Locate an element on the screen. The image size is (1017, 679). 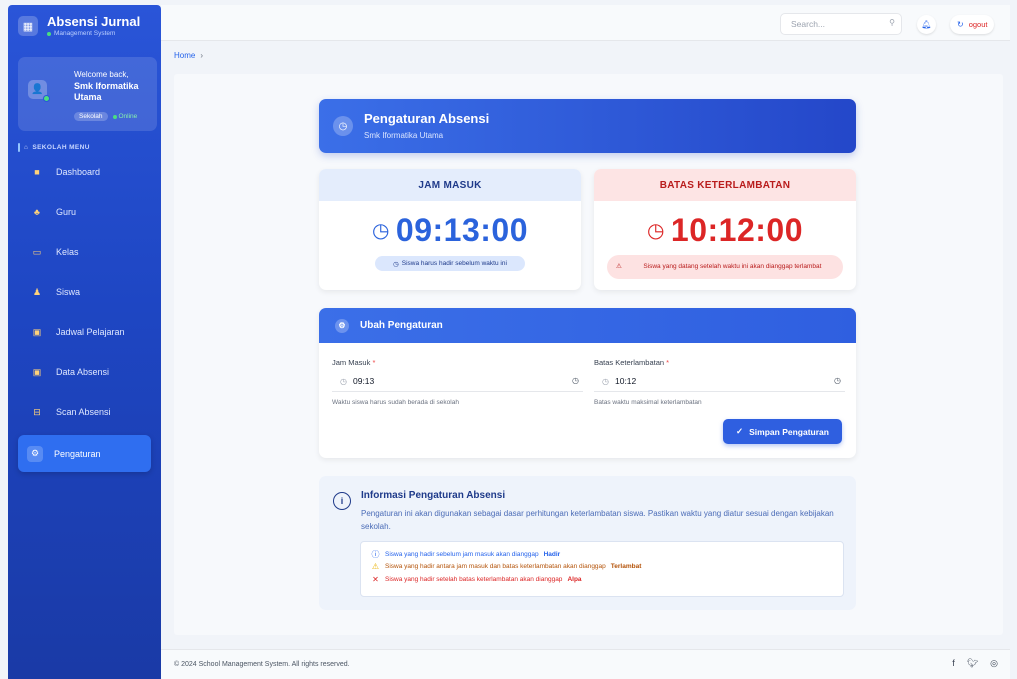
logout-button: ↻ ogout is located at coordinates (972, 24).